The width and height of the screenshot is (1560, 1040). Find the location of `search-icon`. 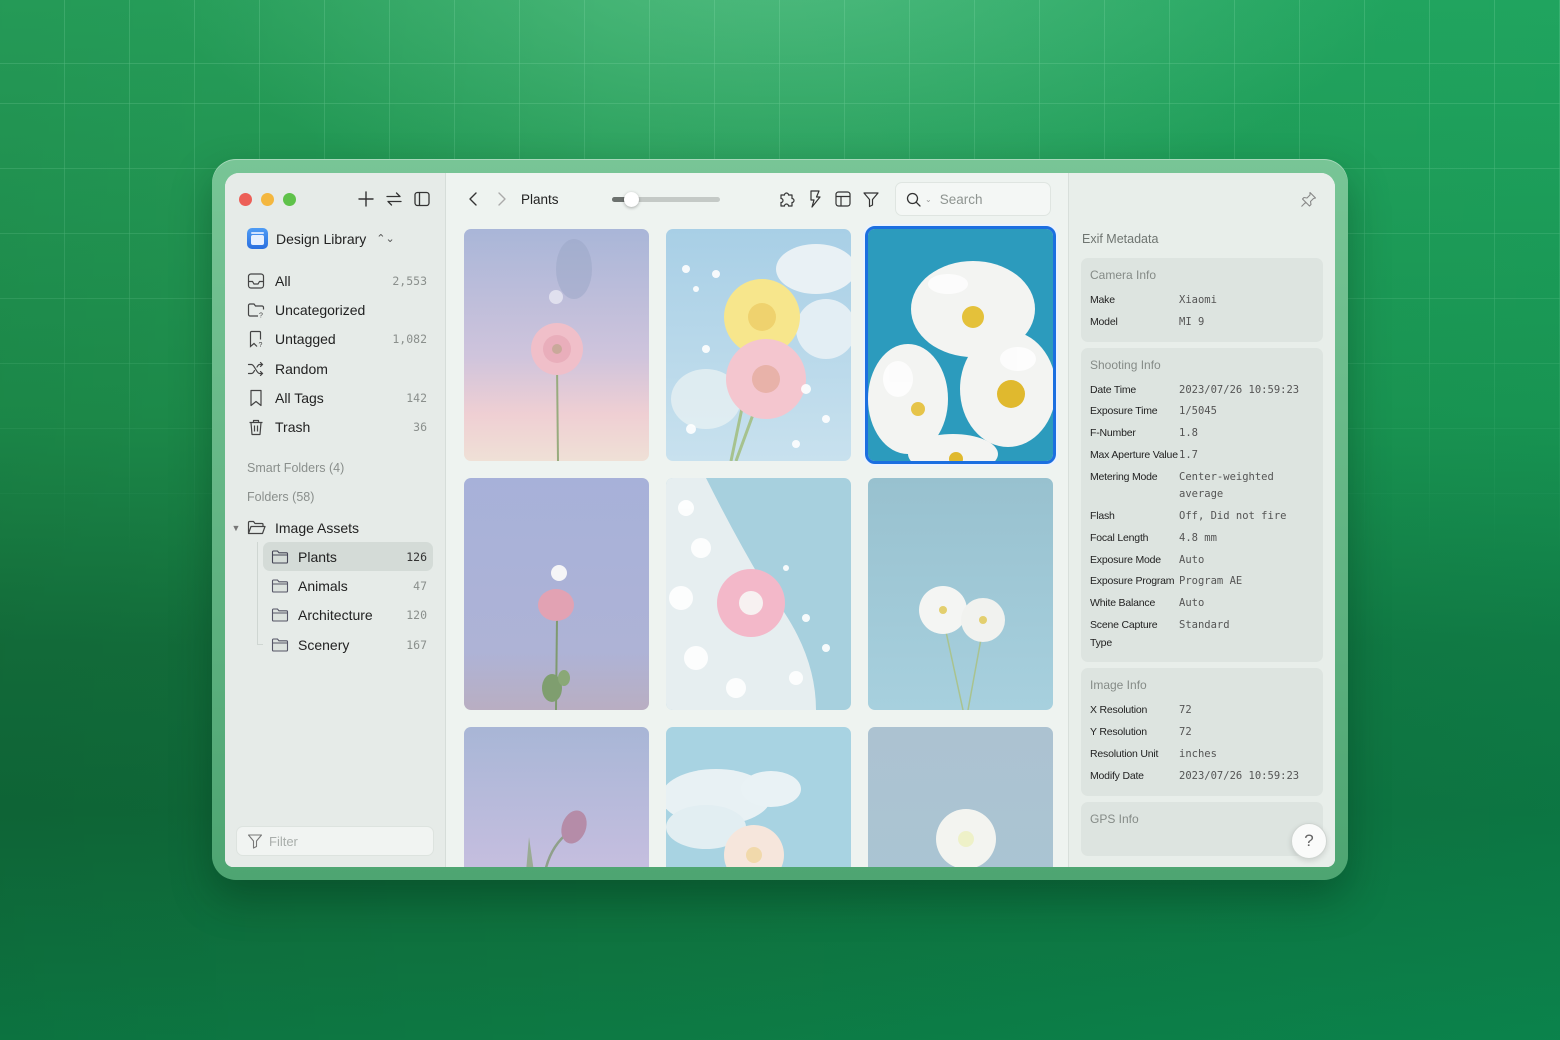

search-icon is located at coordinates (913, 199).